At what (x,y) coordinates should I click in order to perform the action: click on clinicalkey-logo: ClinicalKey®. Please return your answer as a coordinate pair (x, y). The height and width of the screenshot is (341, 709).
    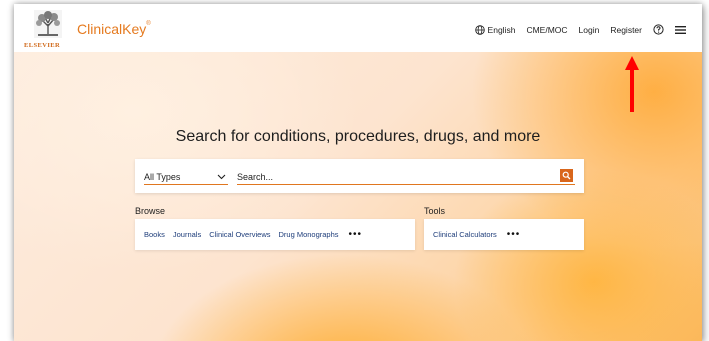
    Looking at the image, I should click on (114, 29).